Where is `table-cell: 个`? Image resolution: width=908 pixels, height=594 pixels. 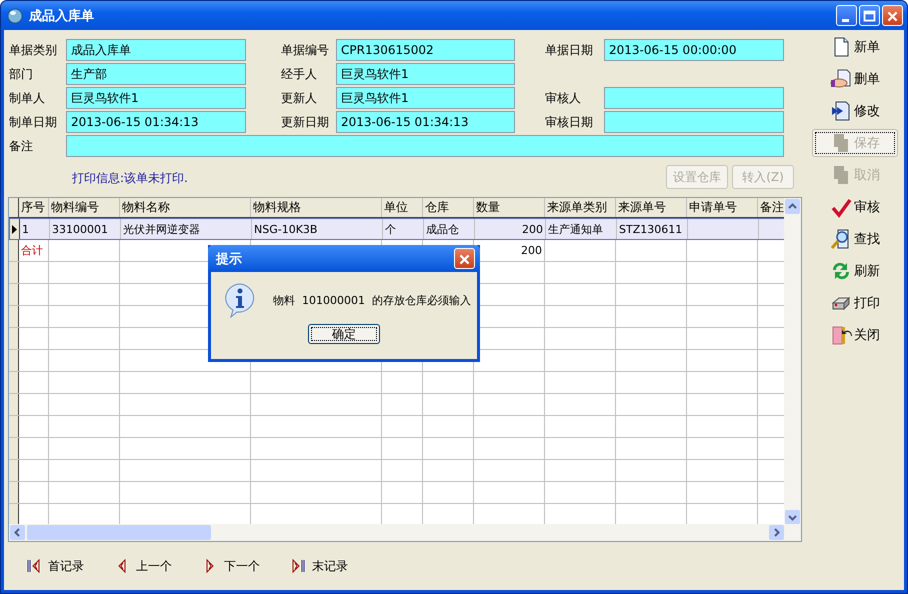
table-cell: 个 is located at coordinates (390, 229).